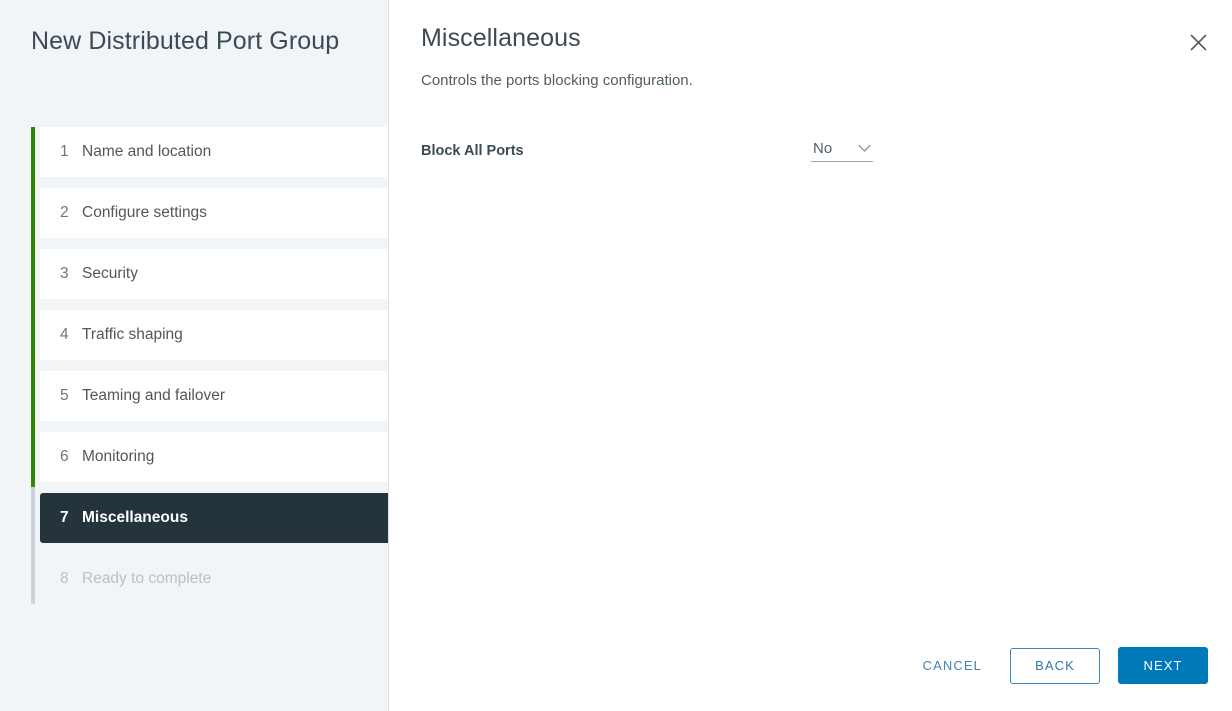 The height and width of the screenshot is (711, 1232). Describe the element at coordinates (118, 456) in the screenshot. I see `step-label: Monitoring` at that location.